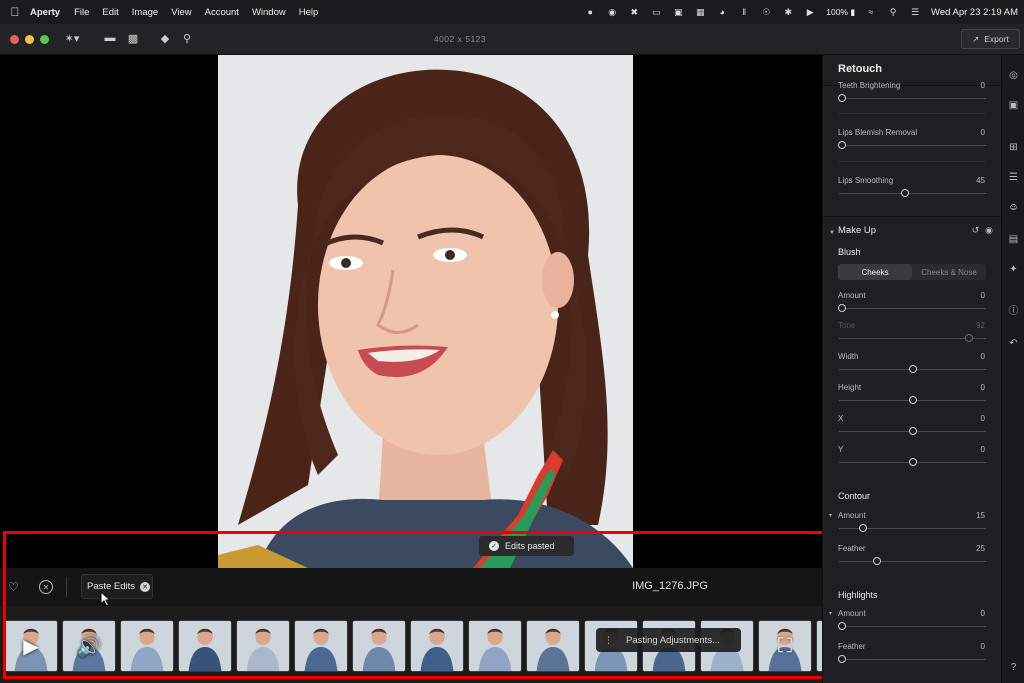  I want to click on battery-indicator: 100% ▮, so click(840, 12).